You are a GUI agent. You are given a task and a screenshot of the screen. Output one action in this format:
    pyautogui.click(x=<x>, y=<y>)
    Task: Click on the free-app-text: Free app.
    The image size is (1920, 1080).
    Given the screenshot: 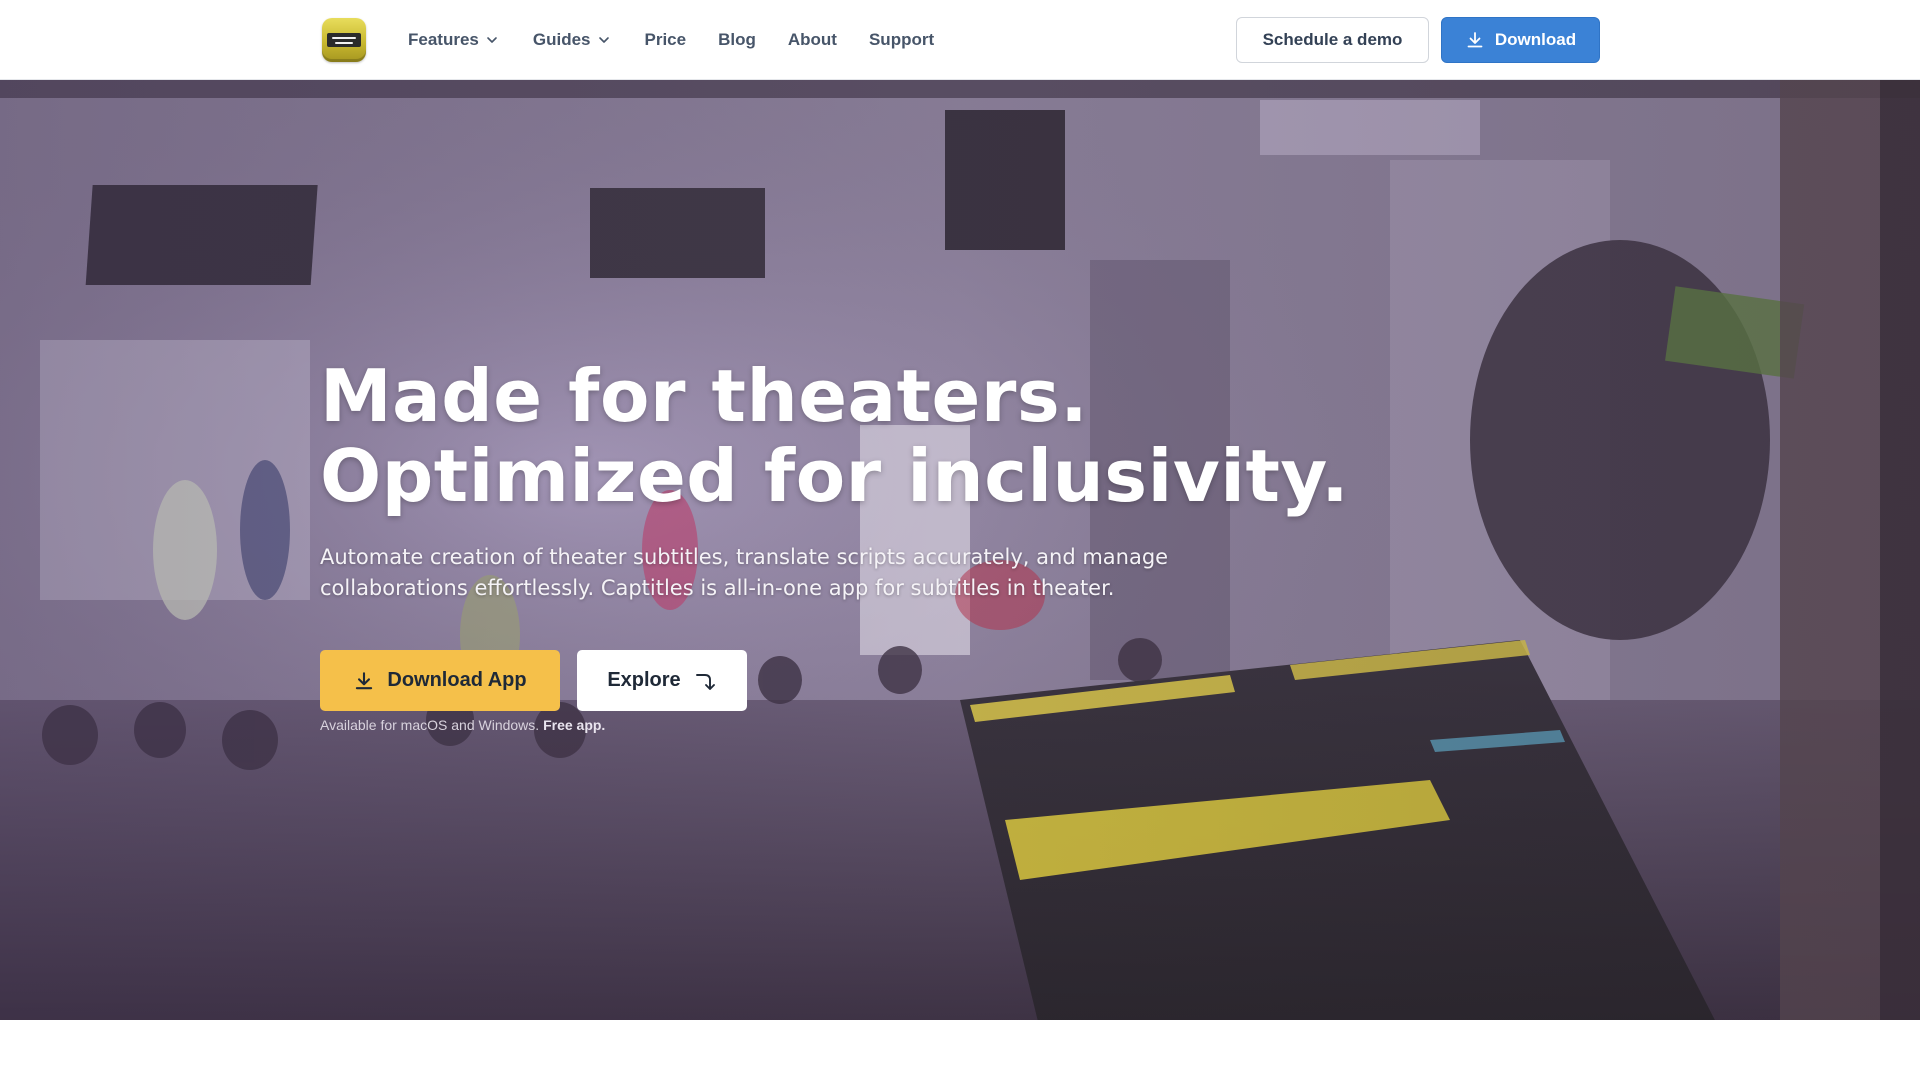 What is the action you would take?
    pyautogui.click(x=574, y=725)
    